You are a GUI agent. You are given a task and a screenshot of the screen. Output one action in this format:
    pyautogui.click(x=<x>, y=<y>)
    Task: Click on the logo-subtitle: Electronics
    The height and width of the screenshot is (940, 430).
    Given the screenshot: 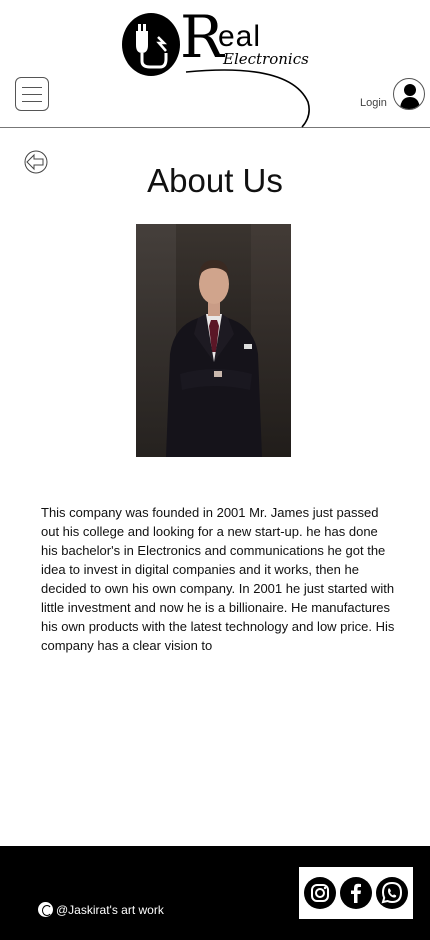 What is the action you would take?
    pyautogui.click(x=266, y=59)
    